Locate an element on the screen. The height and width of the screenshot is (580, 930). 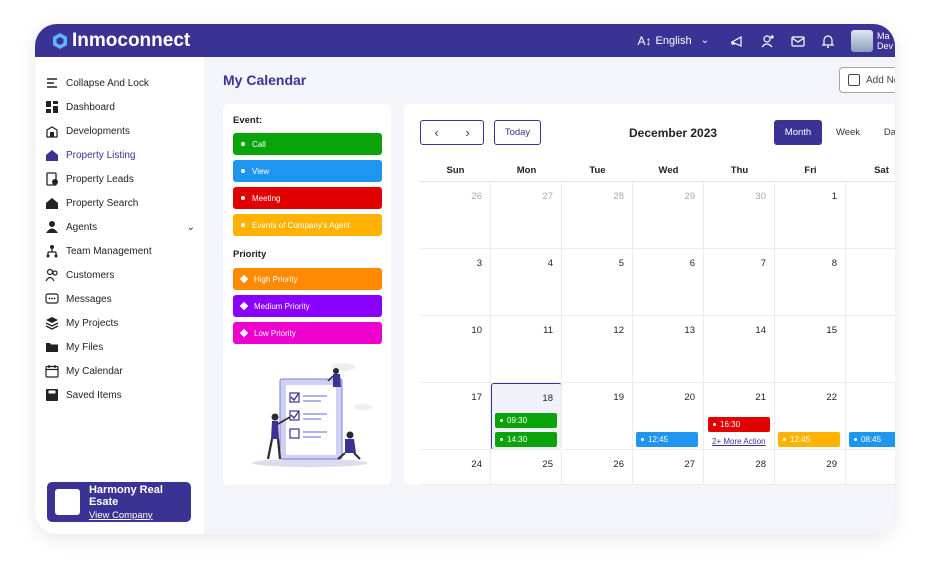
chevron-down-icon: ⌄ is located at coordinates (191, 227).